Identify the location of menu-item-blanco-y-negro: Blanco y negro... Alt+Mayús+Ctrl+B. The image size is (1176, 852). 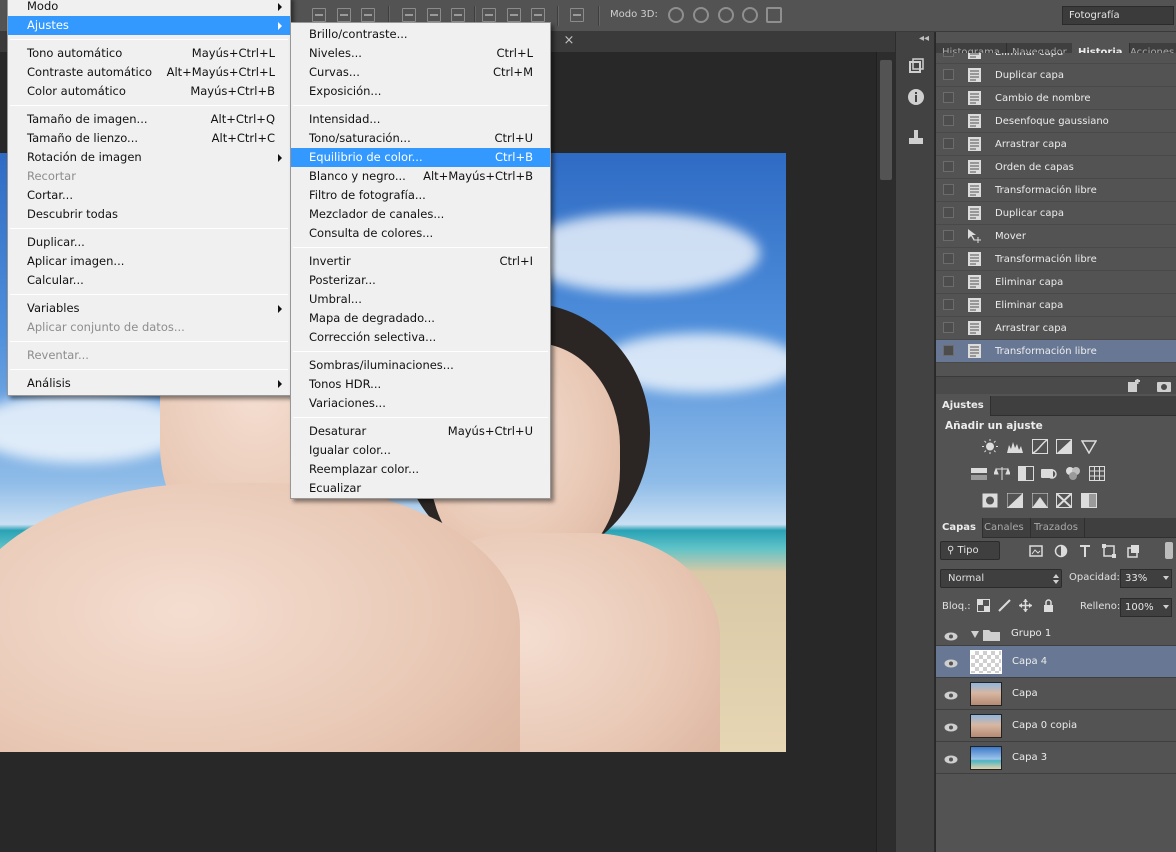
(420, 176).